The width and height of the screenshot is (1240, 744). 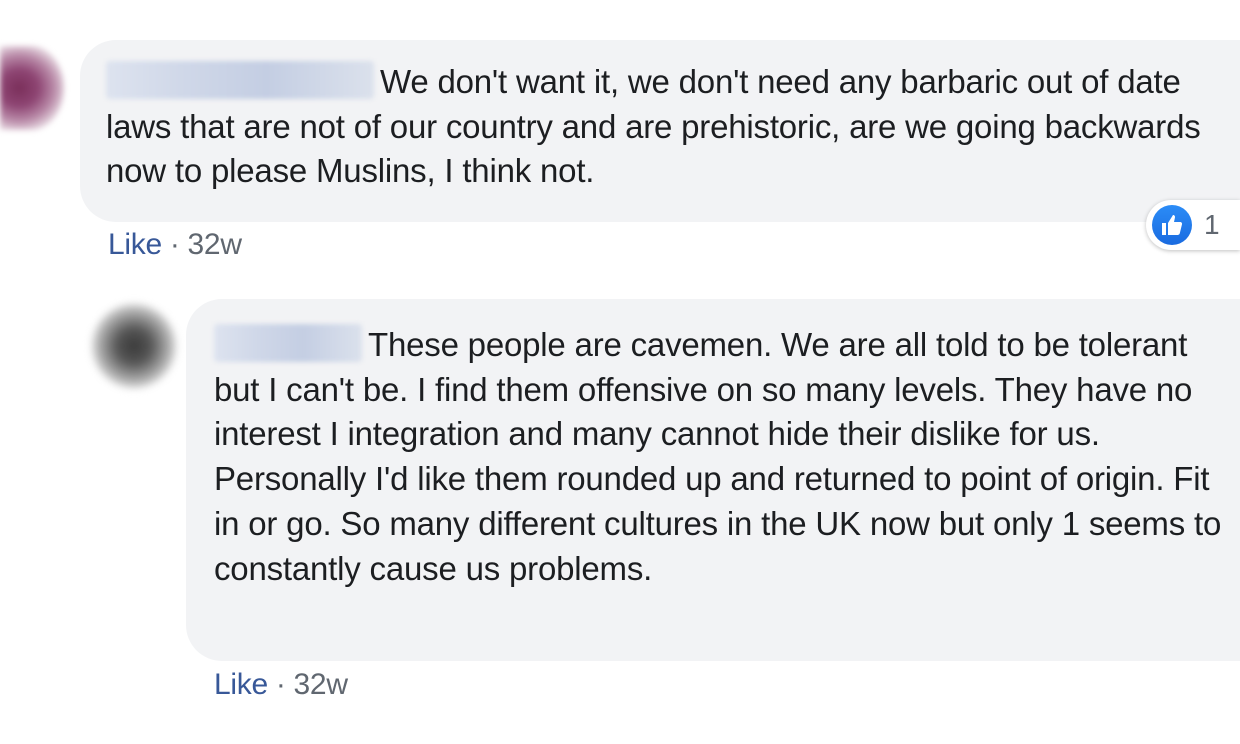 What do you see at coordinates (1212, 224) in the screenshot?
I see `reaction-count: 1` at bounding box center [1212, 224].